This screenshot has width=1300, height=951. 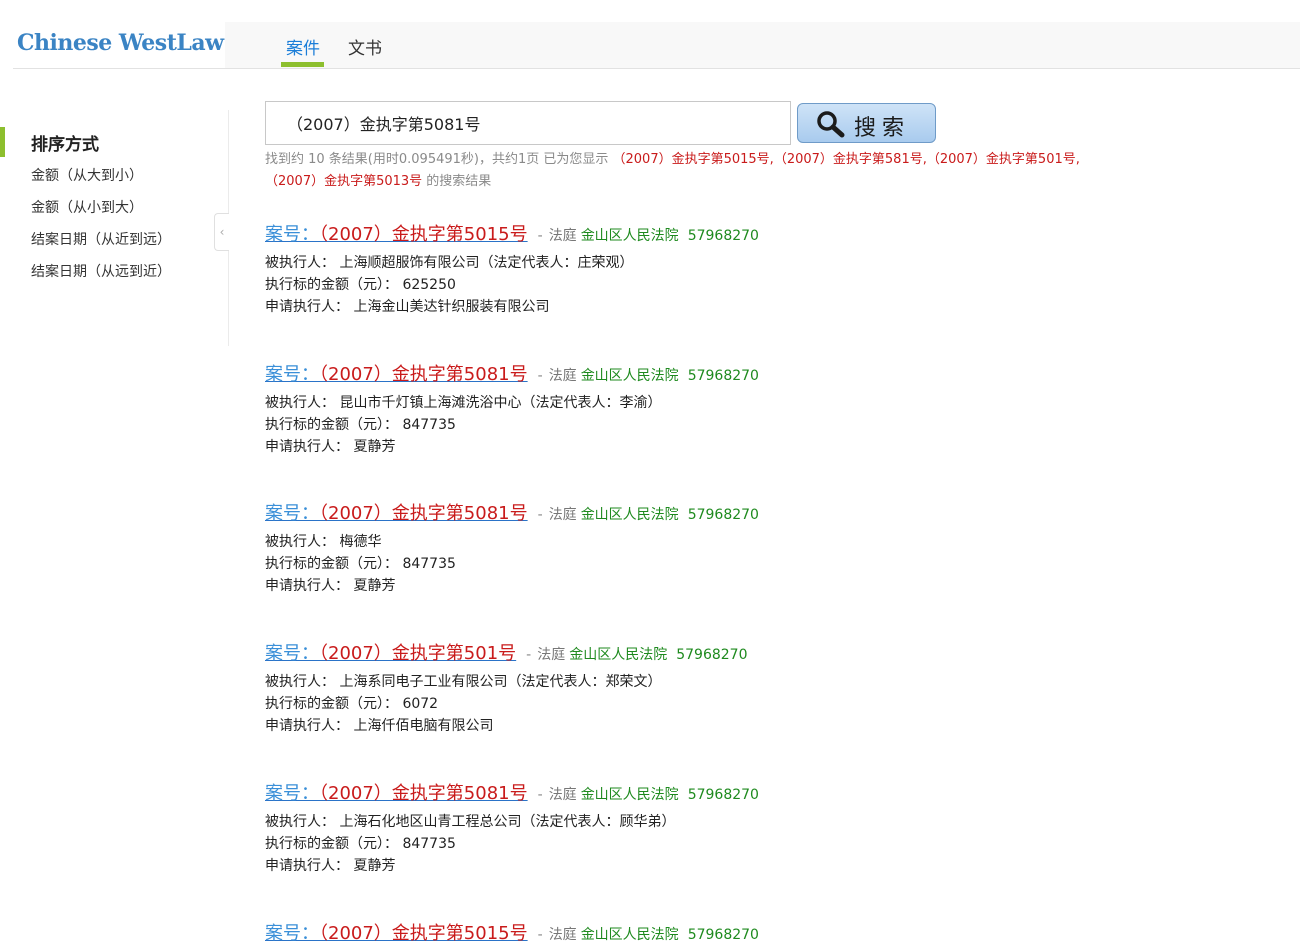 What do you see at coordinates (463, 403) in the screenshot?
I see `respondent-line: 被执行人： 昆山市千灯镇上海滩洗浴中心（法定代表人：李渝）` at bounding box center [463, 403].